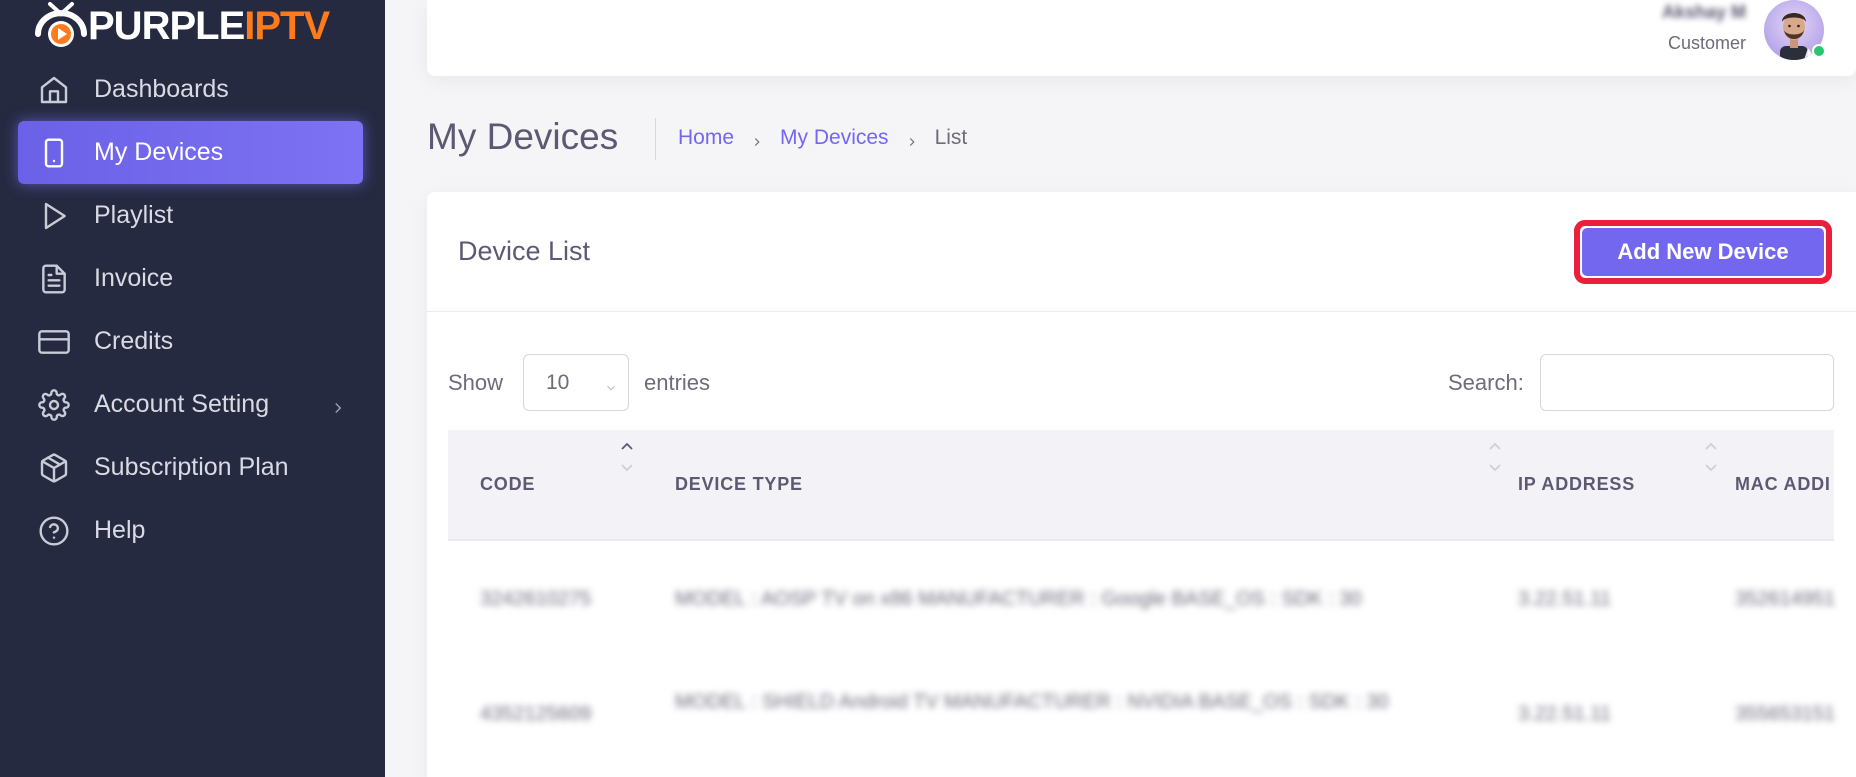  I want to click on page-size-value: 10, so click(558, 382).